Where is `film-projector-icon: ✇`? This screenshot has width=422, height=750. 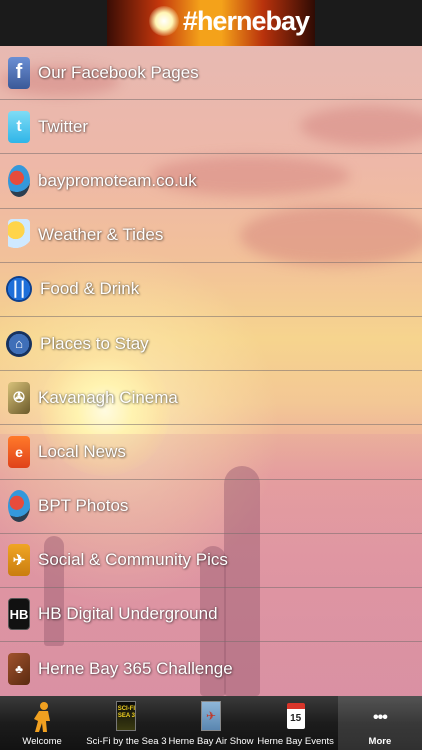 film-projector-icon: ✇ is located at coordinates (19, 397).